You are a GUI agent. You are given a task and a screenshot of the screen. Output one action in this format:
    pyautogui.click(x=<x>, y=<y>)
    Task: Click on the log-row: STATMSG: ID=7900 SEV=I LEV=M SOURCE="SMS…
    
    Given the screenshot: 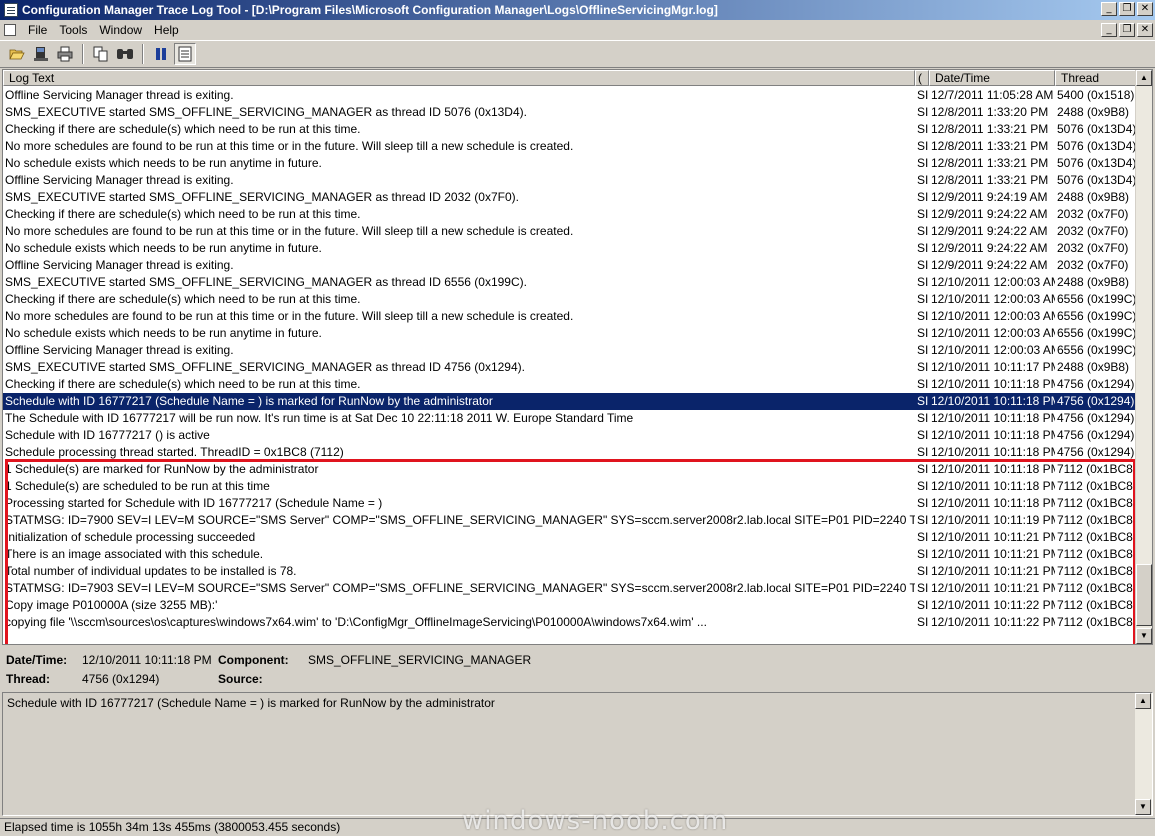 What is the action you would take?
    pyautogui.click(x=569, y=520)
    